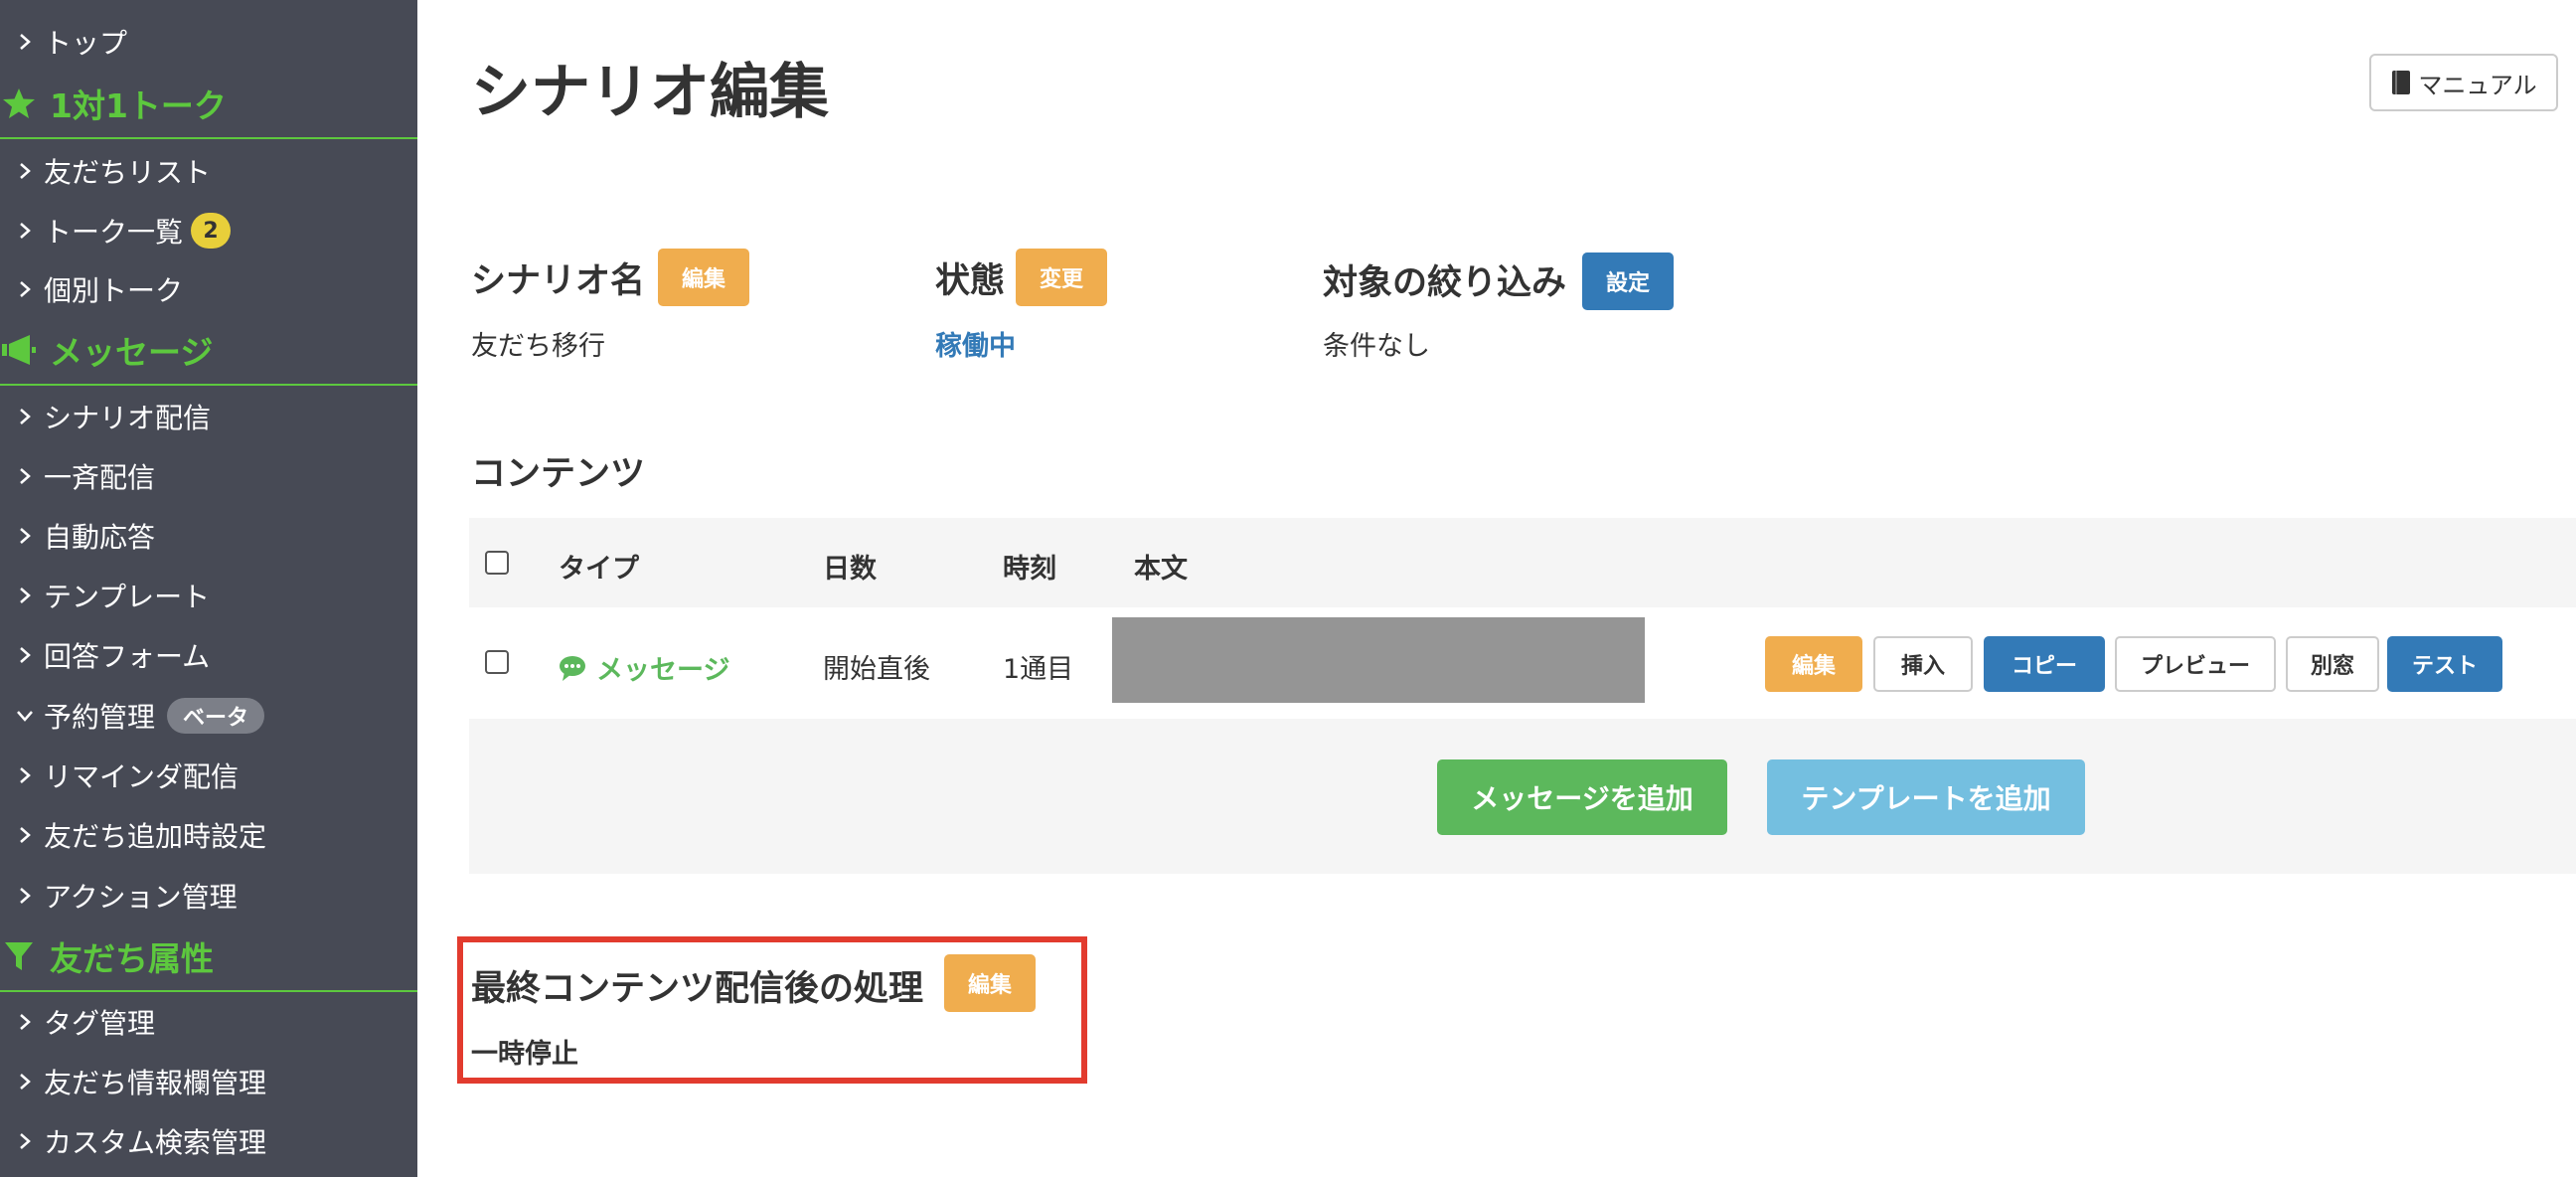 This screenshot has width=2576, height=1177. I want to click on sidebar-section-title: メッセージ, so click(132, 352).